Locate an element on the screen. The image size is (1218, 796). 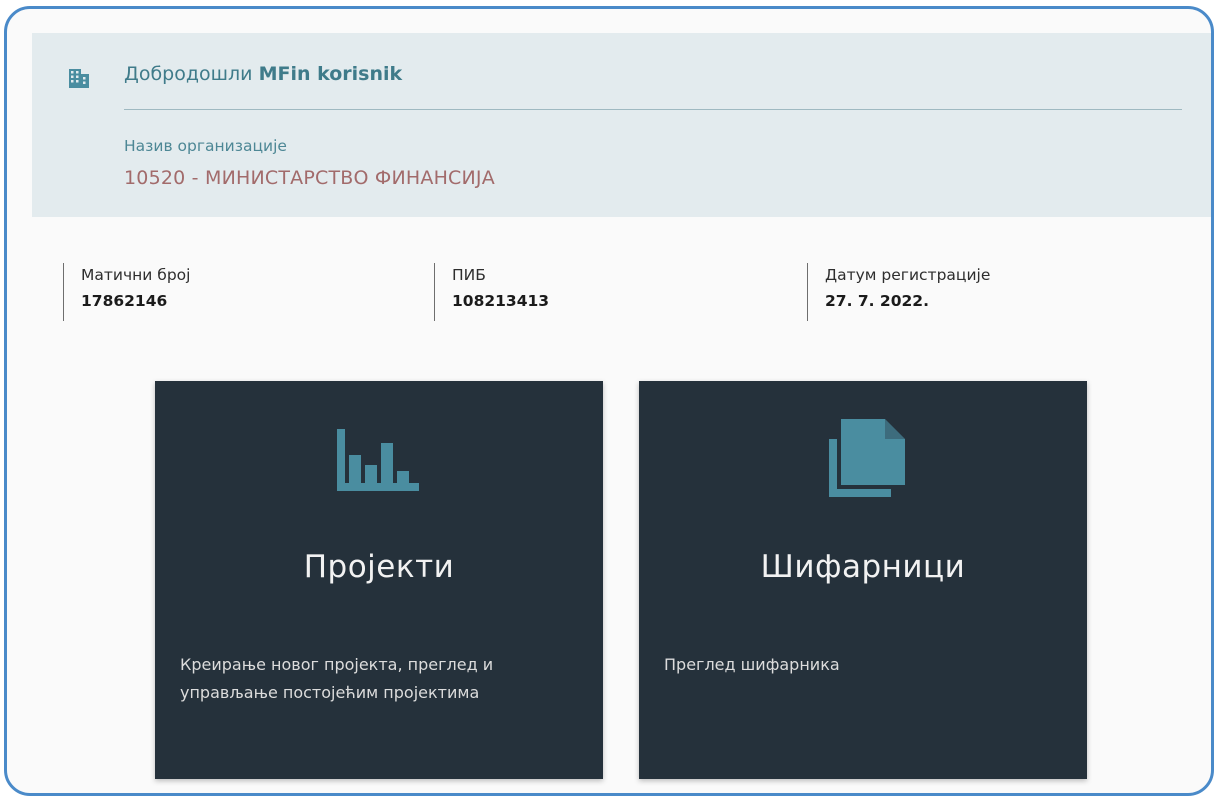
info-label: ПИБ is located at coordinates (469, 275).